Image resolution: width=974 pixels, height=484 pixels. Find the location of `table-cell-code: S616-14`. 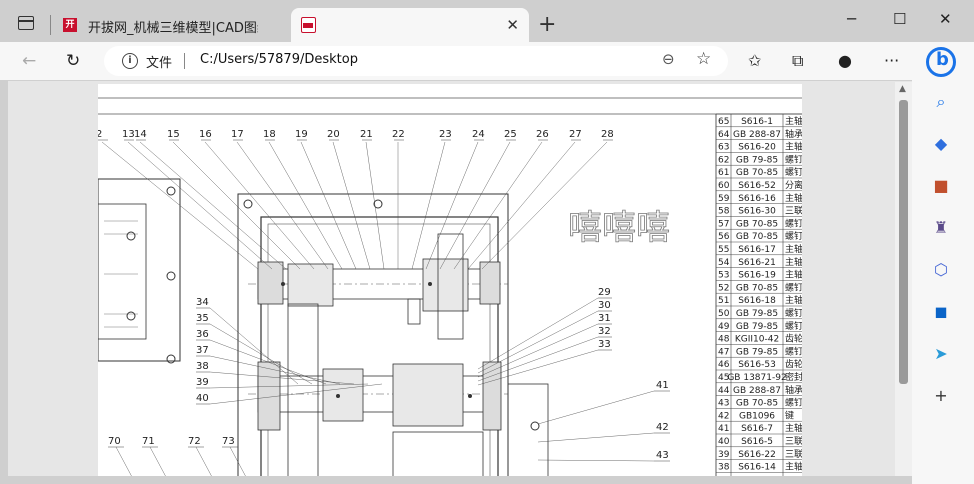

table-cell-code: S616-14 is located at coordinates (757, 468).